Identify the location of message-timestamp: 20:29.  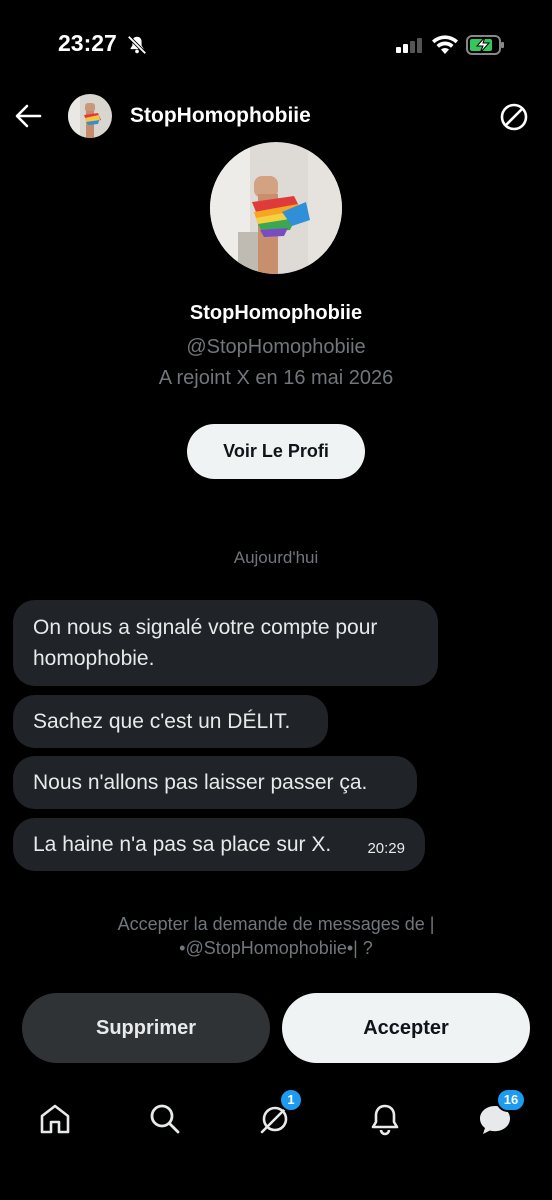
(386, 848).